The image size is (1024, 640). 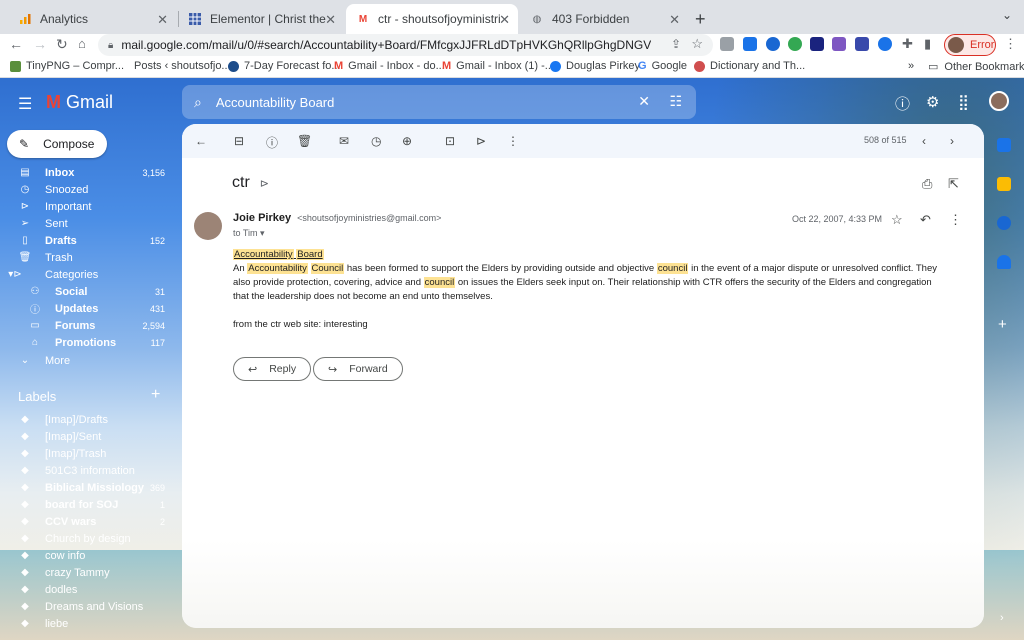 I want to click on delete-icon: 🗑︎, so click(x=304, y=141).